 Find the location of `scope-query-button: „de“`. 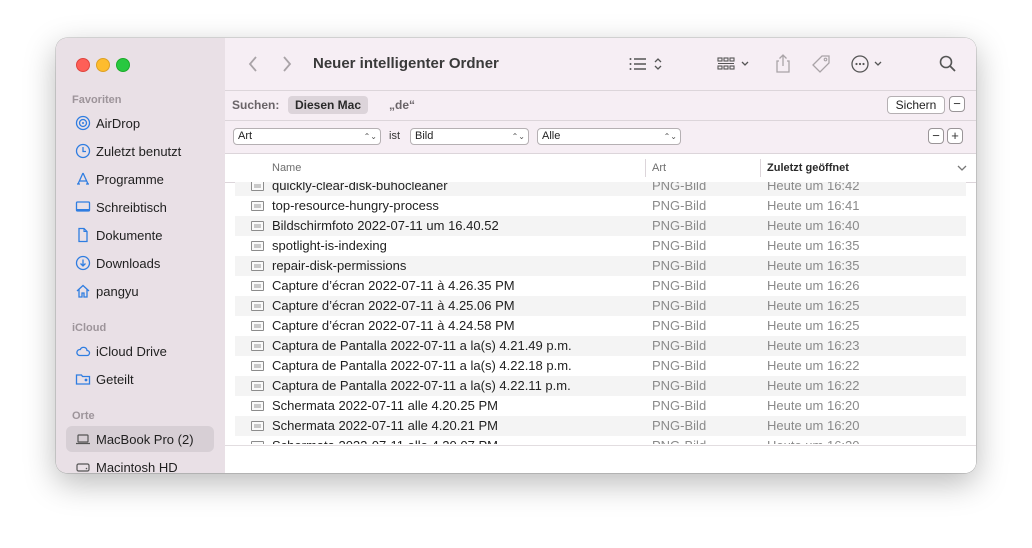

scope-query-button: „de“ is located at coordinates (402, 105).